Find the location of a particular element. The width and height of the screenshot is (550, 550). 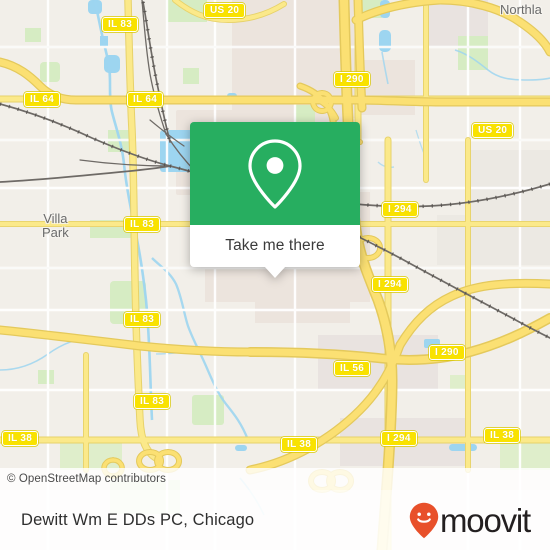

osm-attribution-text: © OpenStreetMap contributors is located at coordinates (83, 479).